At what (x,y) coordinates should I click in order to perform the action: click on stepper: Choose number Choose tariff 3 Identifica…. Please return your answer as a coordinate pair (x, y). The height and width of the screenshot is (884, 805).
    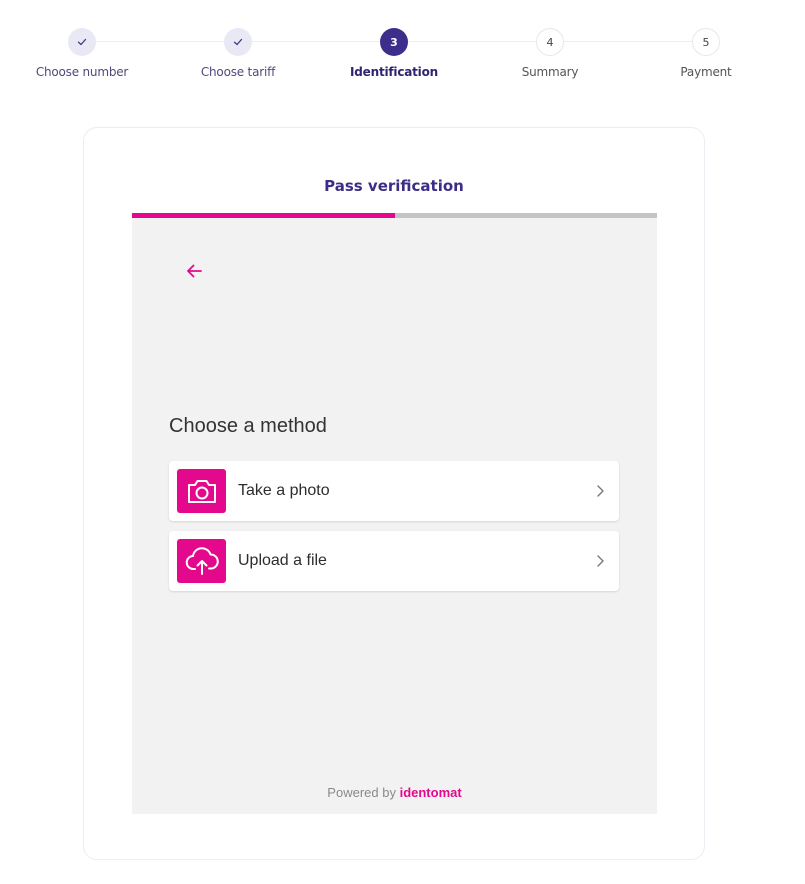
    Looking at the image, I should click on (402, 50).